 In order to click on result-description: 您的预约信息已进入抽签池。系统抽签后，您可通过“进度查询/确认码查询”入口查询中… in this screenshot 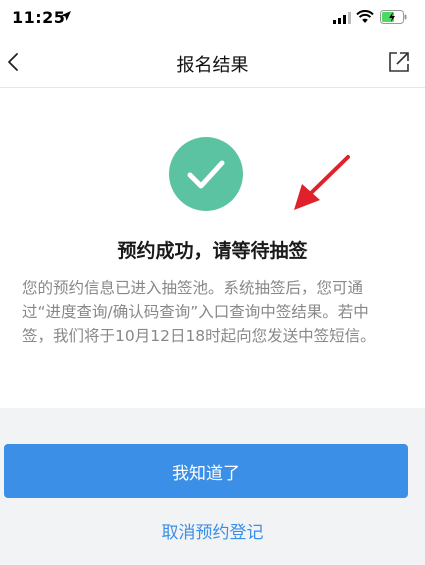, I will do `click(199, 312)`.